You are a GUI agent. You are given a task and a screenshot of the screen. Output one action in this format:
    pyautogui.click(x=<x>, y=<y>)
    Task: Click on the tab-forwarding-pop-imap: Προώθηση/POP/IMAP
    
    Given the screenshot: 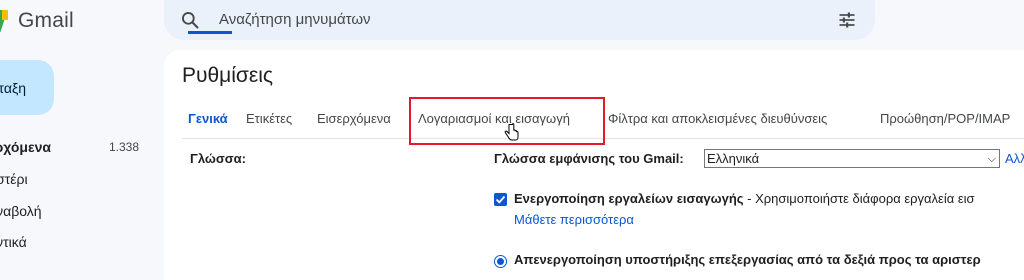 What is the action you would take?
    pyautogui.click(x=945, y=118)
    